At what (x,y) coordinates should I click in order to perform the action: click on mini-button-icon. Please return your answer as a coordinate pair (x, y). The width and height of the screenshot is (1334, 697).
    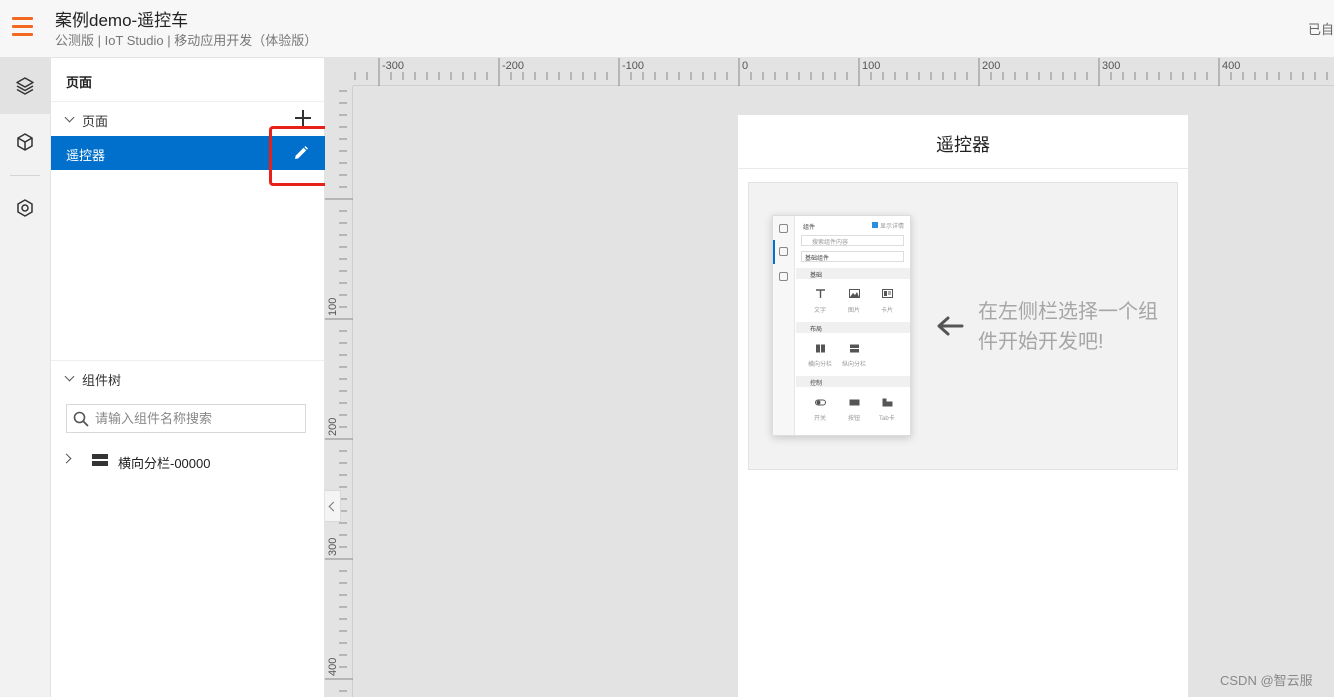
    Looking at the image, I should click on (854, 402).